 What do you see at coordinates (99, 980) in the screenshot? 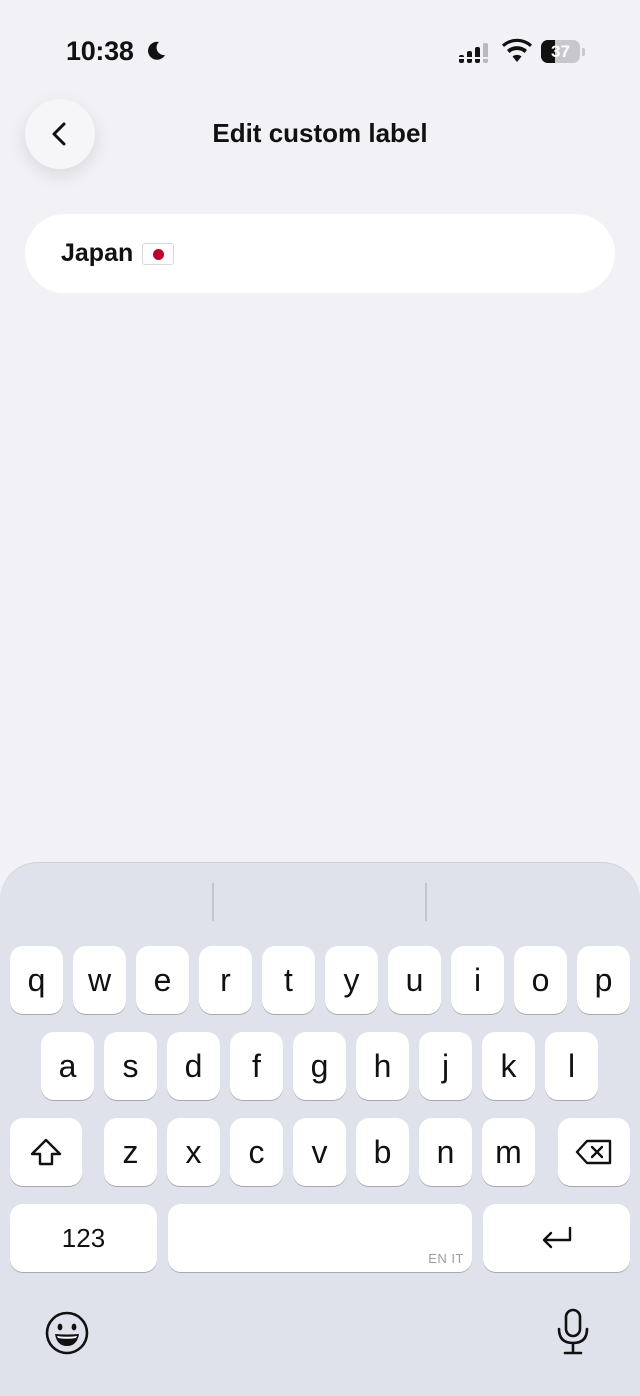
I see `key-w: w` at bounding box center [99, 980].